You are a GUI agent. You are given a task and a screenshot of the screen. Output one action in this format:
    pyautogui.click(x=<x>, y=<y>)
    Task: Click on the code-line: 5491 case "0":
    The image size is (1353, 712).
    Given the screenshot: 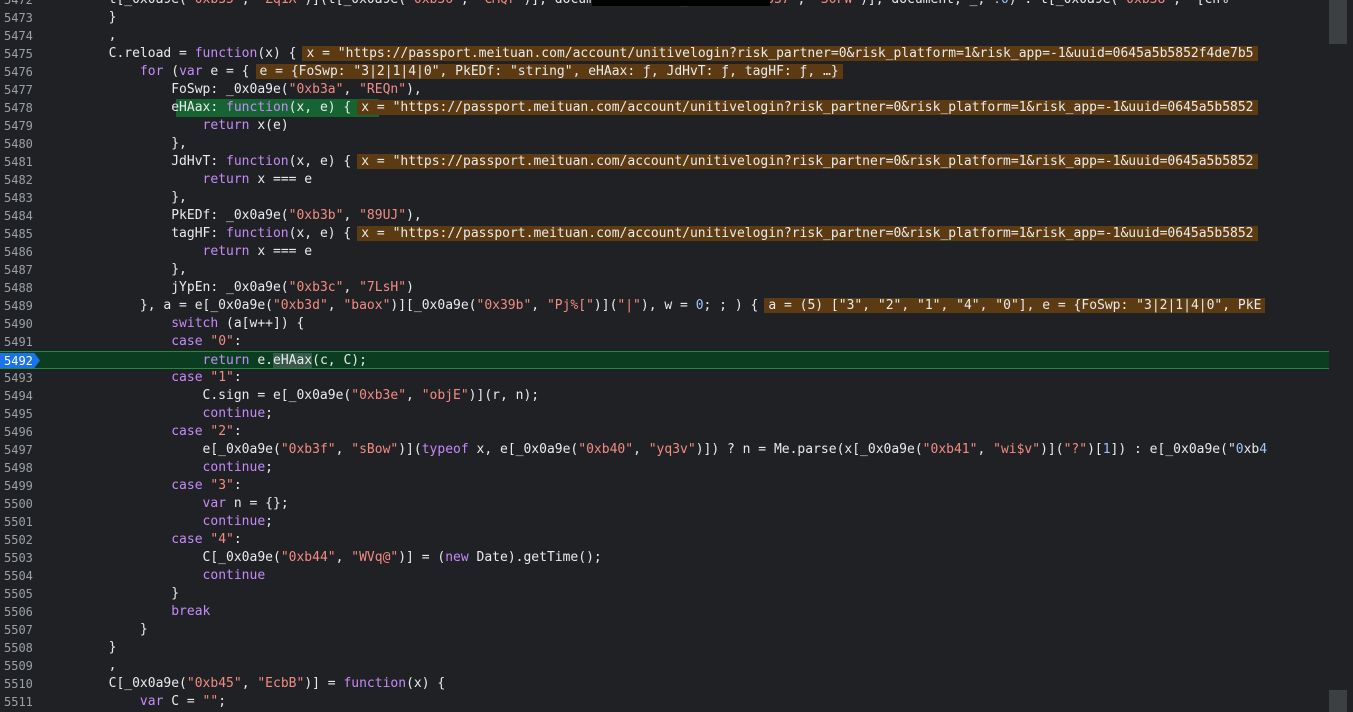 What is the action you would take?
    pyautogui.click(x=664, y=342)
    